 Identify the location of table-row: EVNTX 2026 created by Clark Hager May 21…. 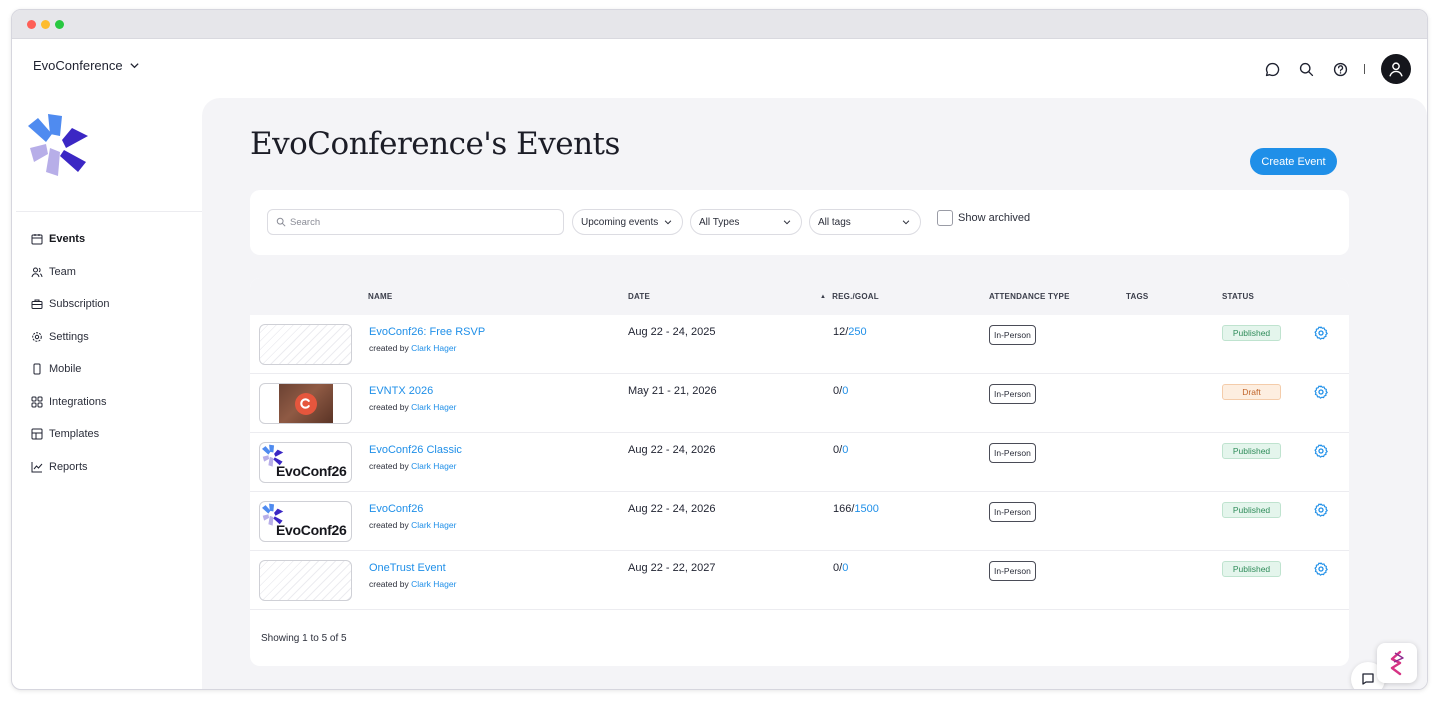
(799, 403).